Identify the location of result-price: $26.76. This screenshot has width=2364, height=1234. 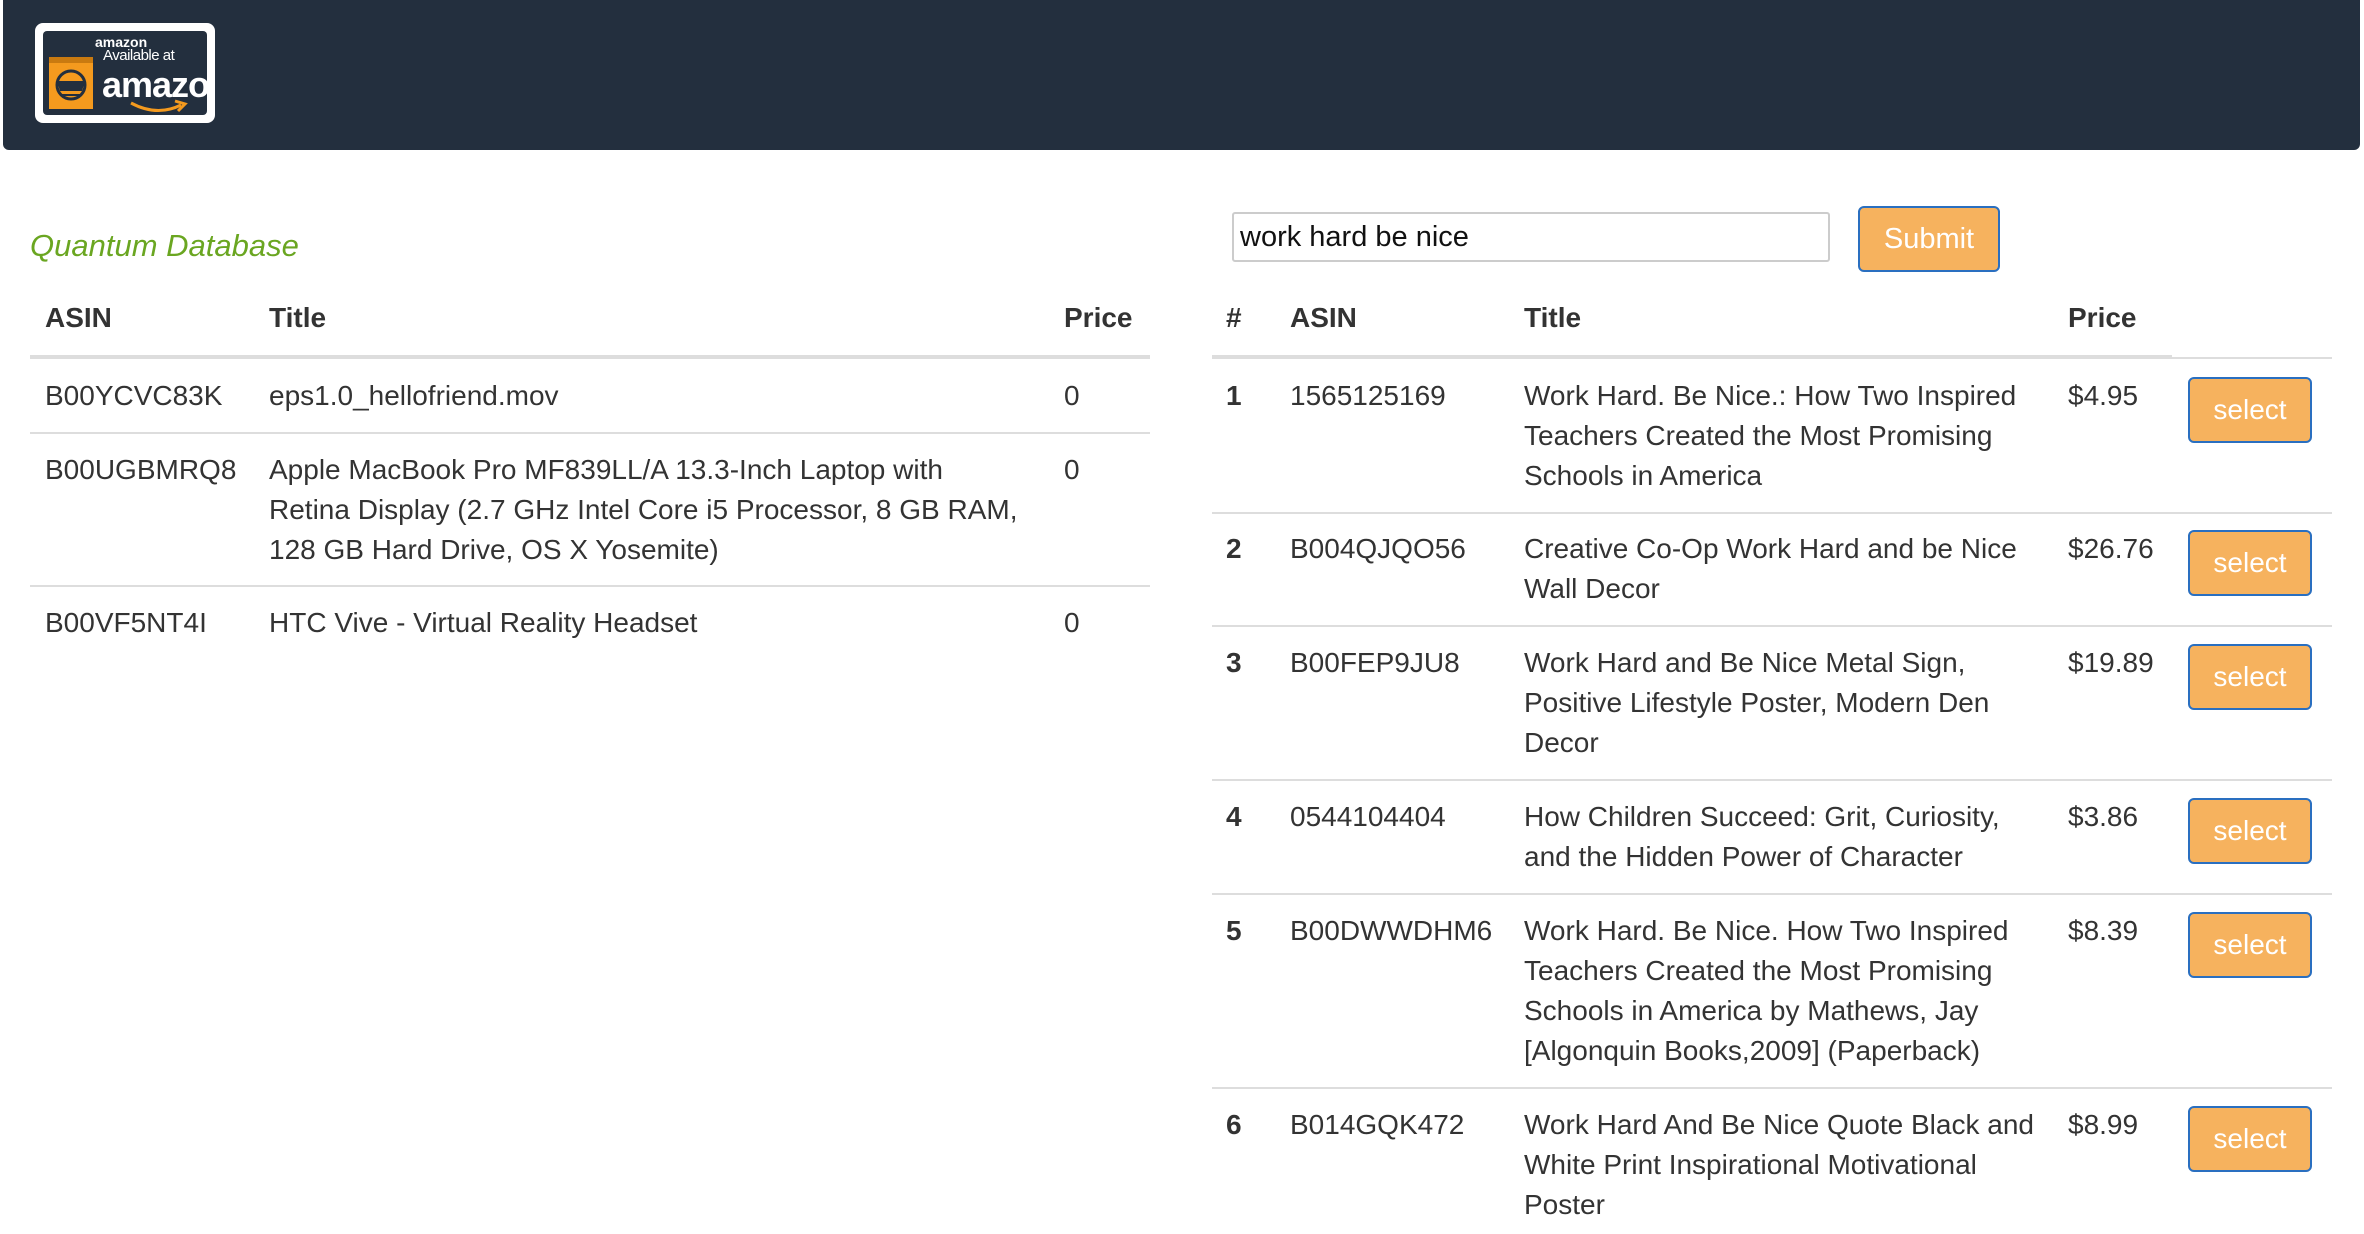
(2111, 548).